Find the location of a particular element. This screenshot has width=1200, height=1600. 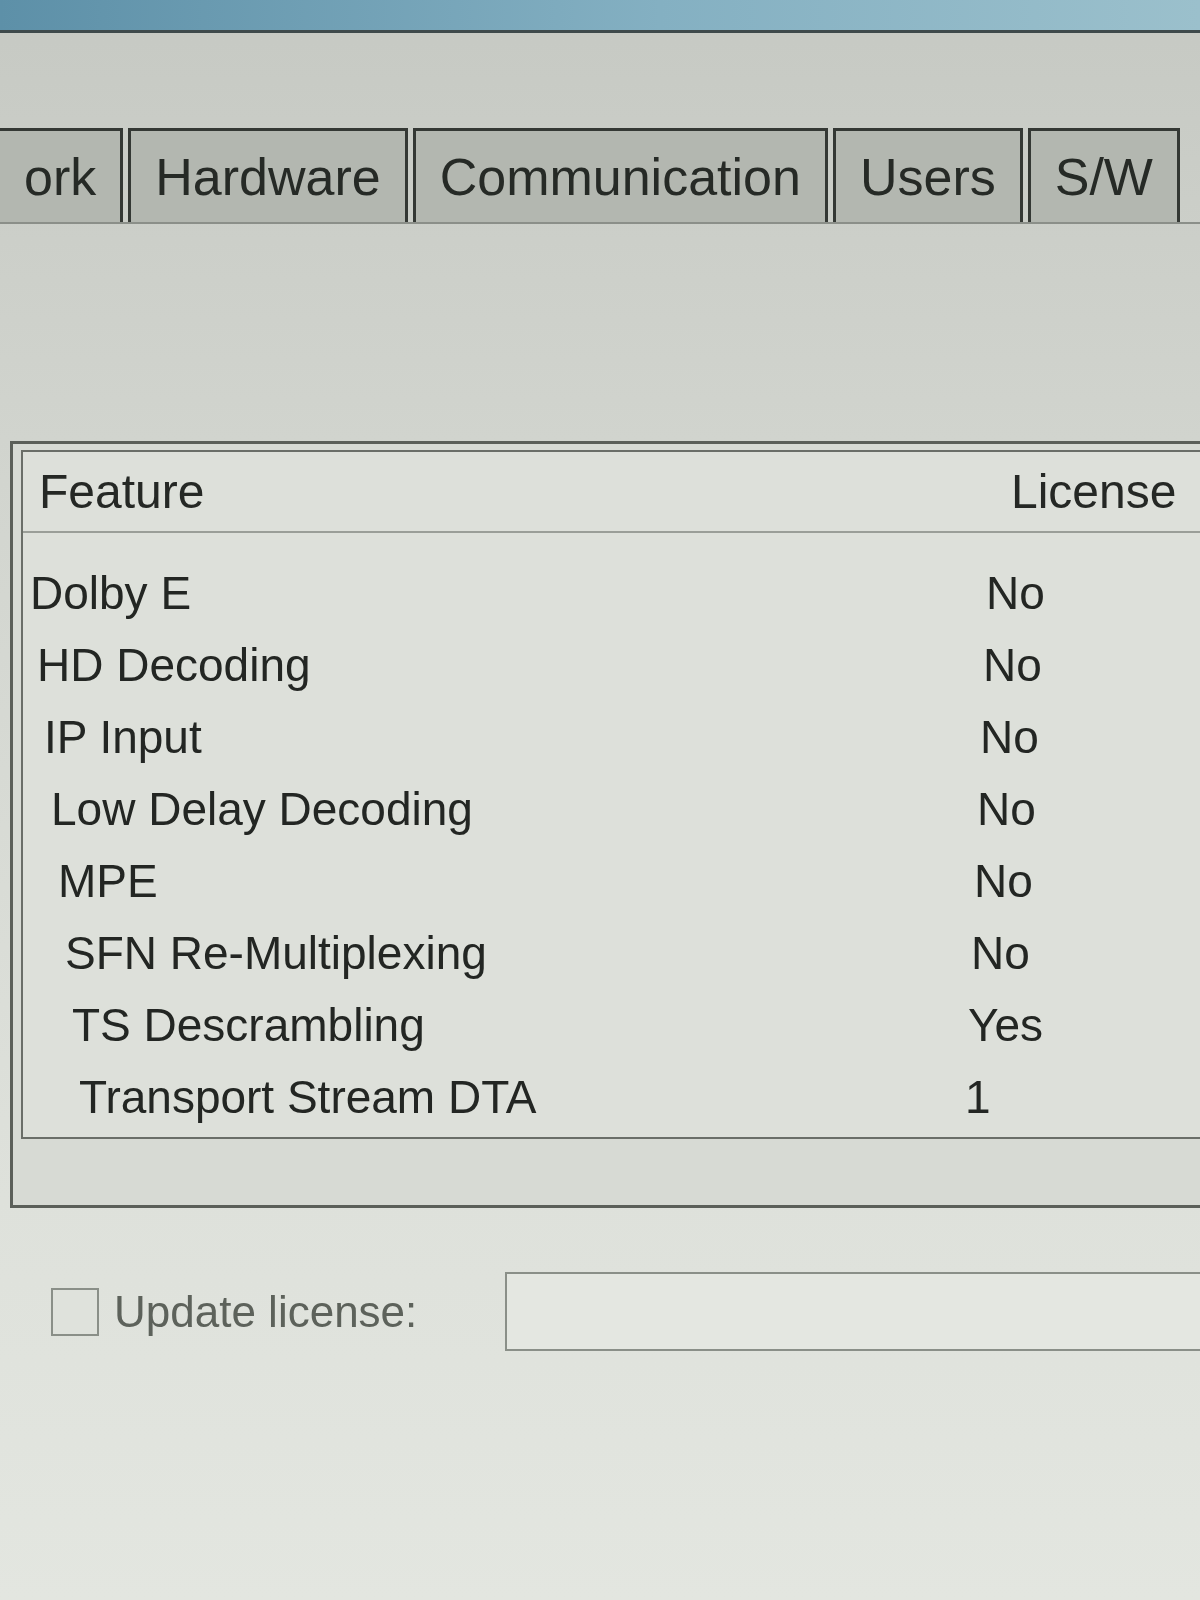

tab: Communication is located at coordinates (620, 175).